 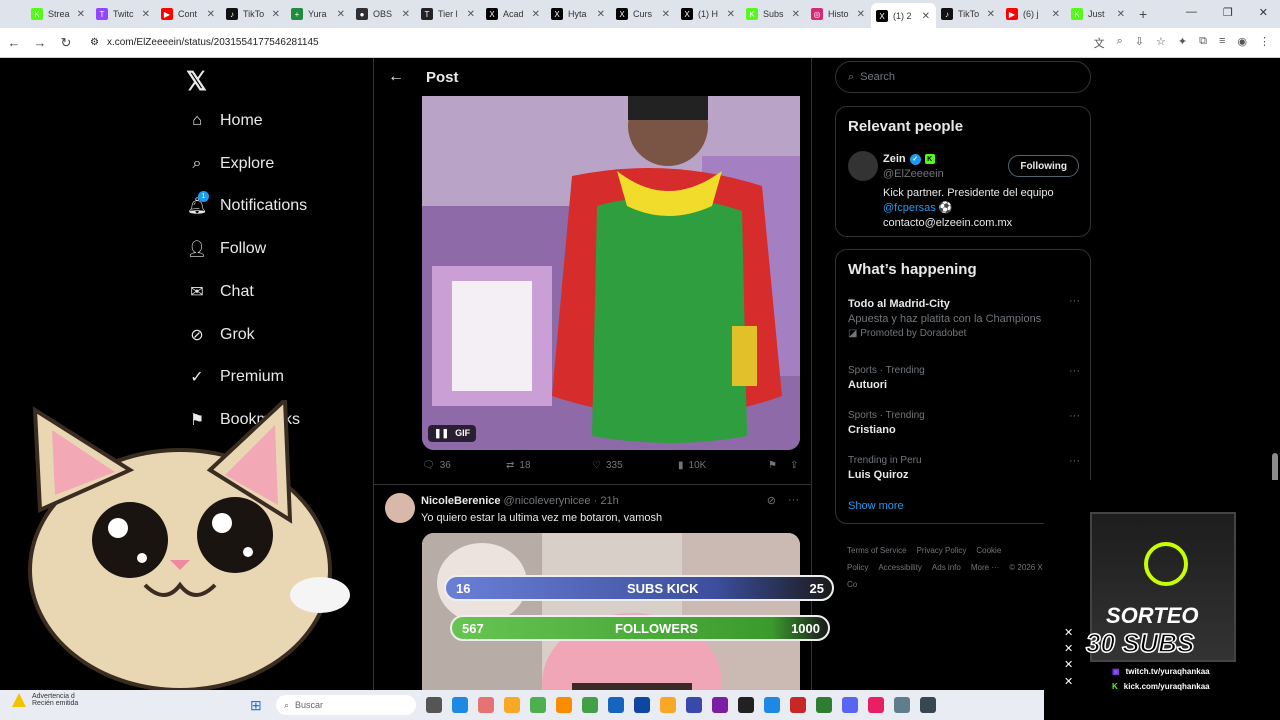 I want to click on footer-link: More ···, so click(x=985, y=567).